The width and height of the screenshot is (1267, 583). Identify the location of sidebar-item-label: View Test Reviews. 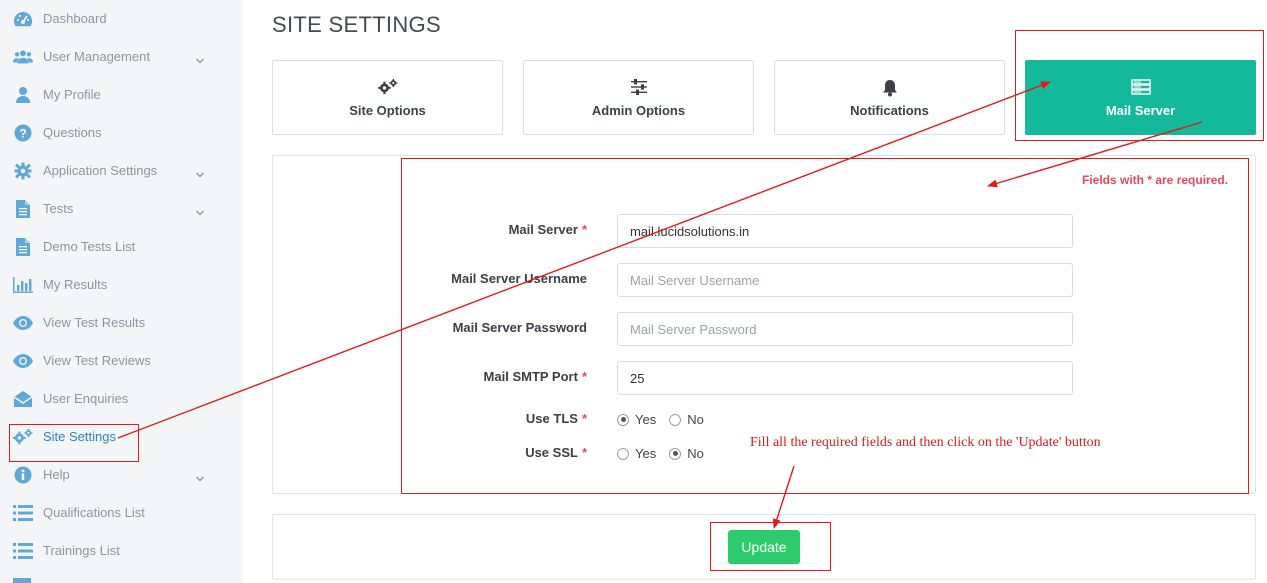
(97, 360).